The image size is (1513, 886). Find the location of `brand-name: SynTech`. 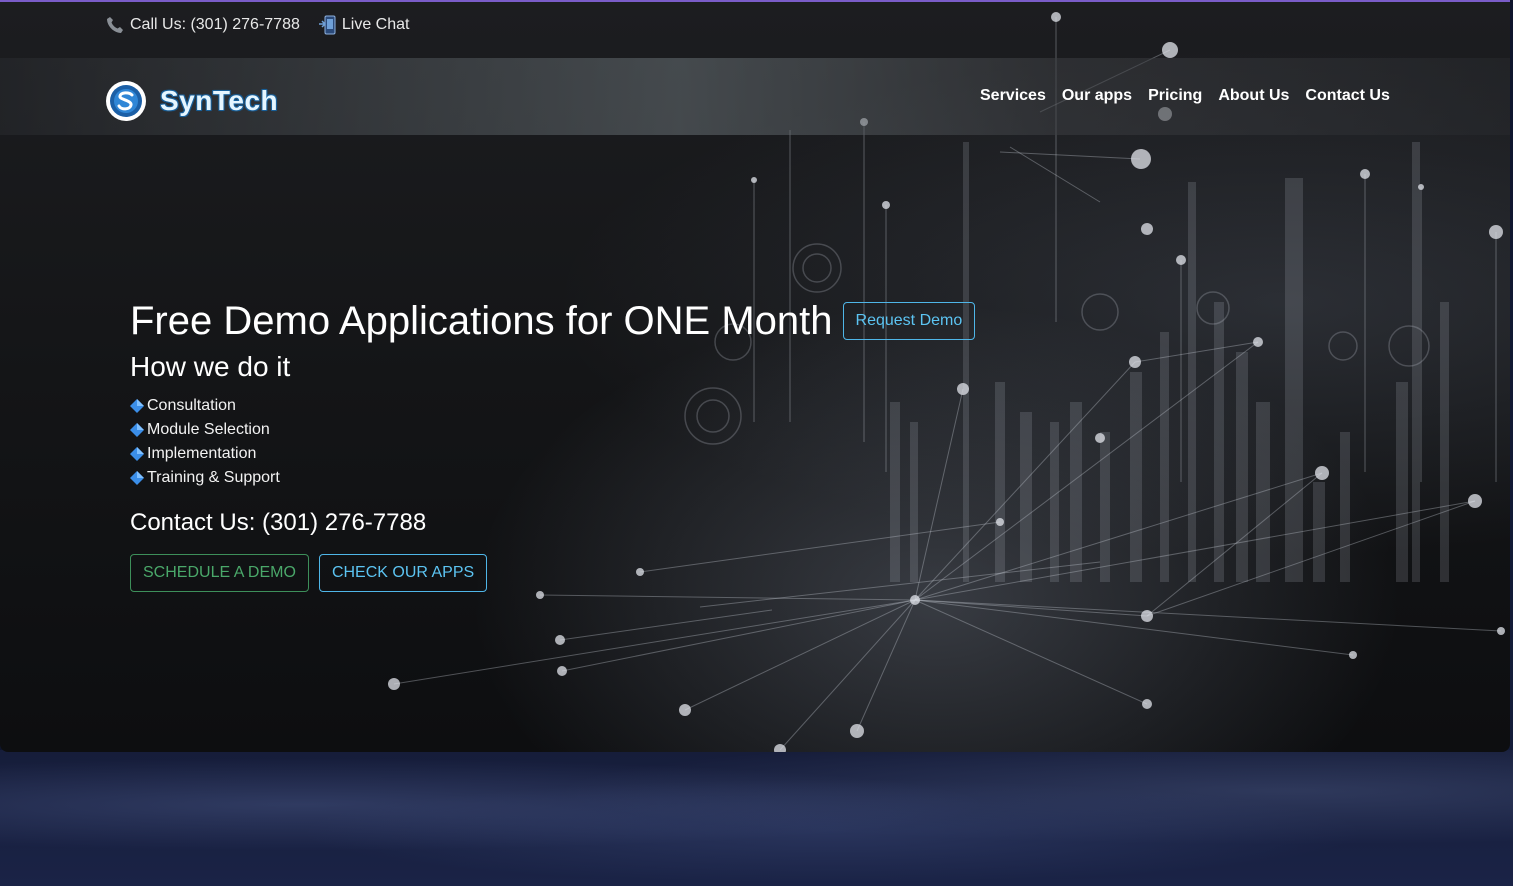

brand-name: SynTech is located at coordinates (219, 100).